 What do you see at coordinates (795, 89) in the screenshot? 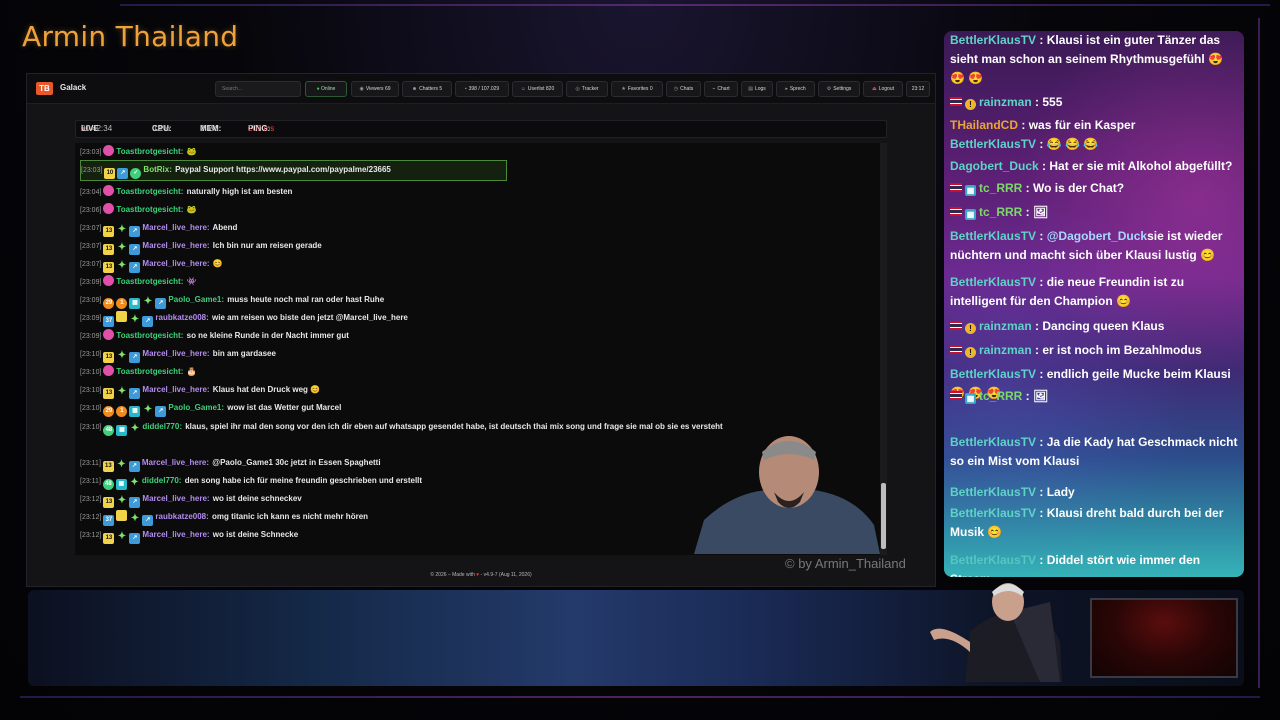
I see `sprech-button: ▸ Sprech` at bounding box center [795, 89].